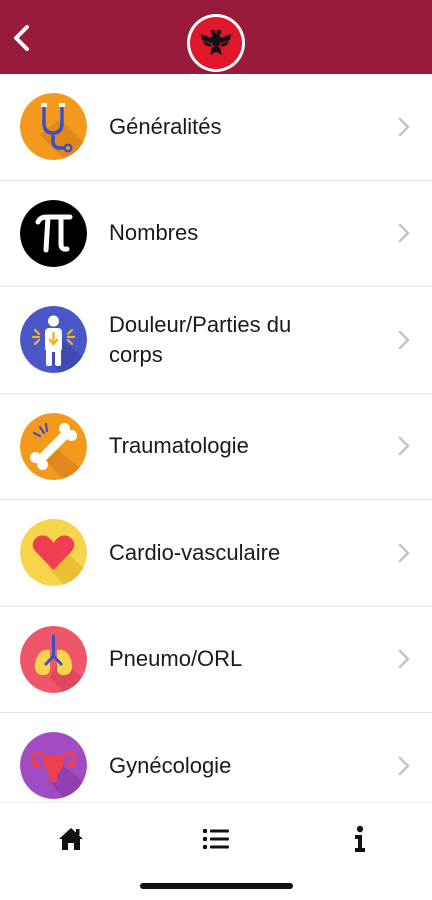 Image resolution: width=432 pixels, height=900 pixels. I want to click on list-item-pneumo: Pneumo/ORL, so click(216, 660).